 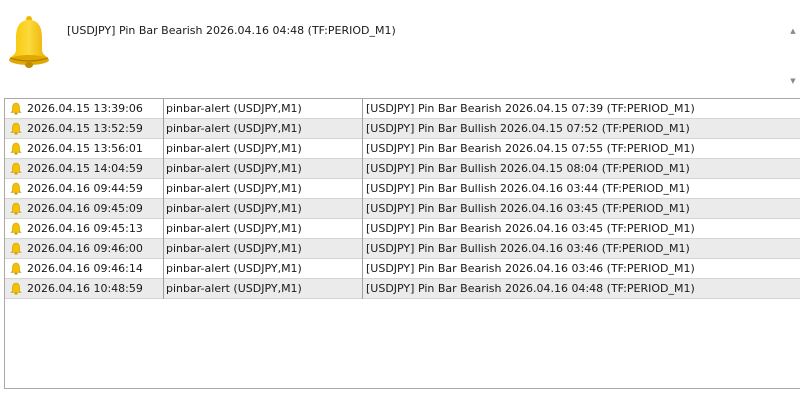 I want to click on alert-time: 2026.04.15 14:04:59, so click(x=85, y=168).